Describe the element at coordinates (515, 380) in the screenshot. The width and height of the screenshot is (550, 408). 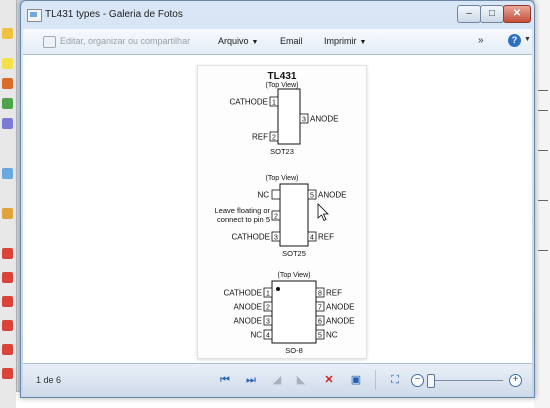
I see `zoom-in-icon: +` at that location.